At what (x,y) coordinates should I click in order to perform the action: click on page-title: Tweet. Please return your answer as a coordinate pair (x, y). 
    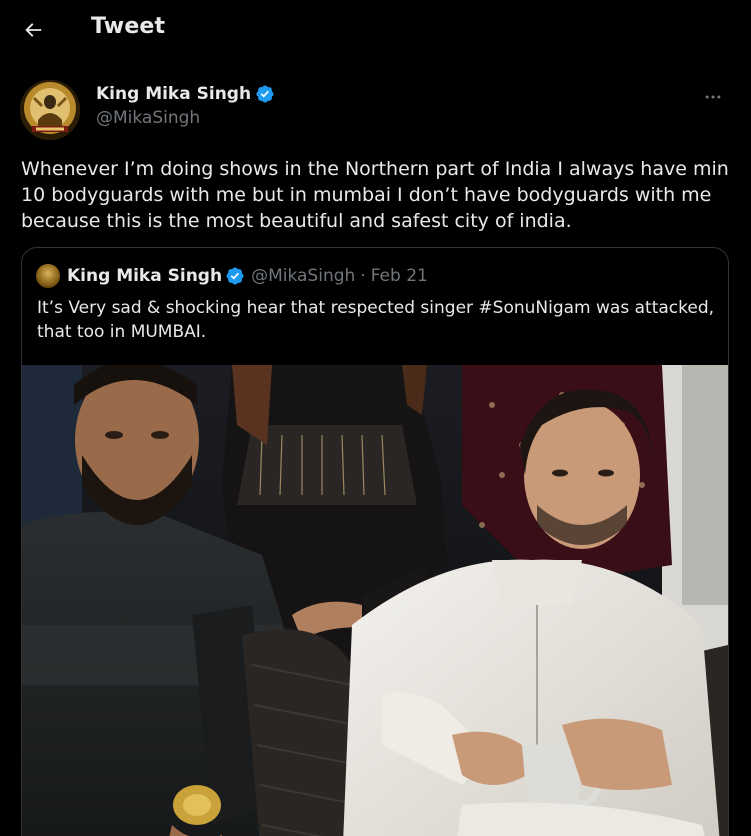
    Looking at the image, I should click on (128, 26).